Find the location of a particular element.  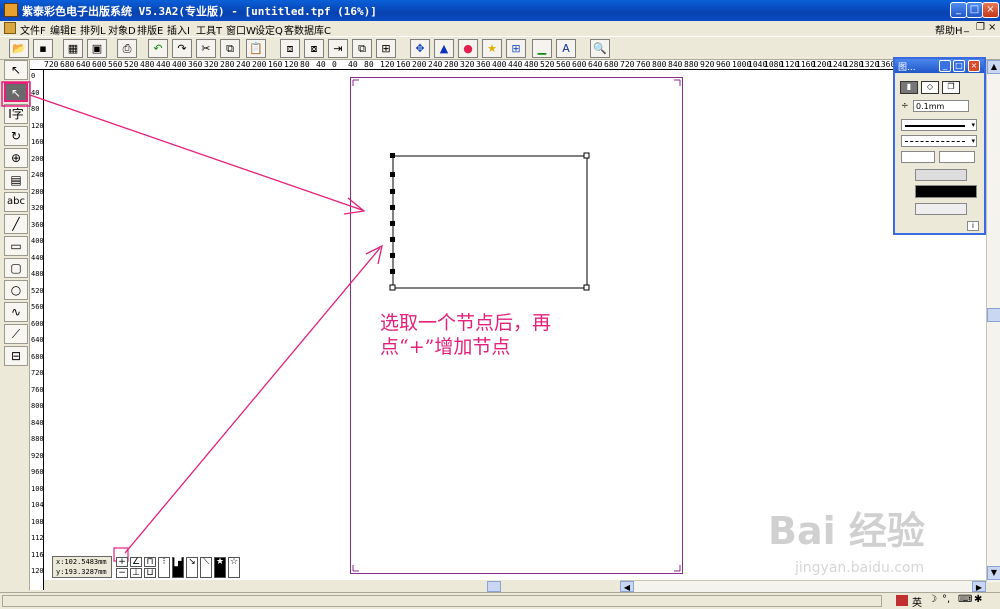

star-outline-icon: ☆ is located at coordinates (234, 567).